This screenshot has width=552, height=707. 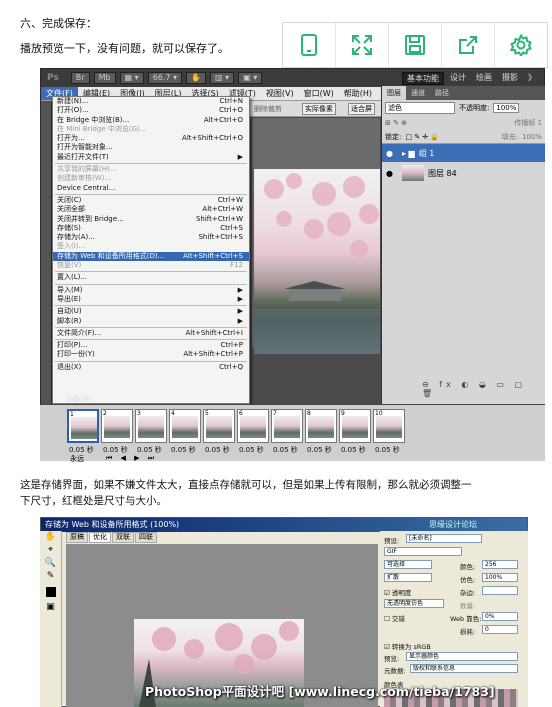 I want to click on file-menu-item: 自动(U) ▶, so click(x=151, y=311).